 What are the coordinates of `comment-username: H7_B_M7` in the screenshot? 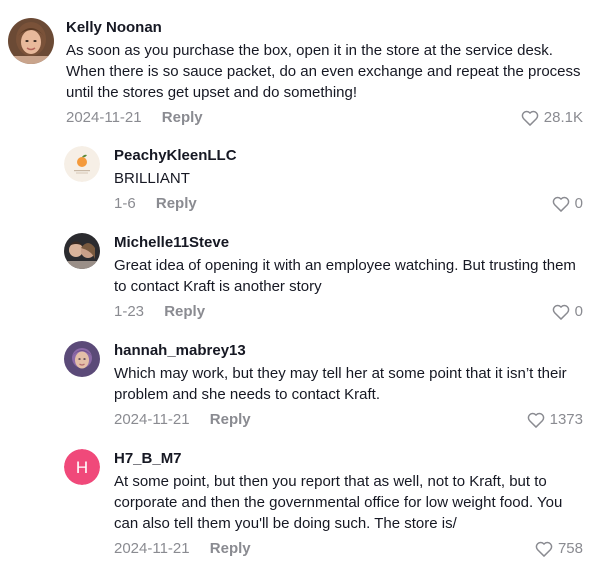 It's located at (348, 459).